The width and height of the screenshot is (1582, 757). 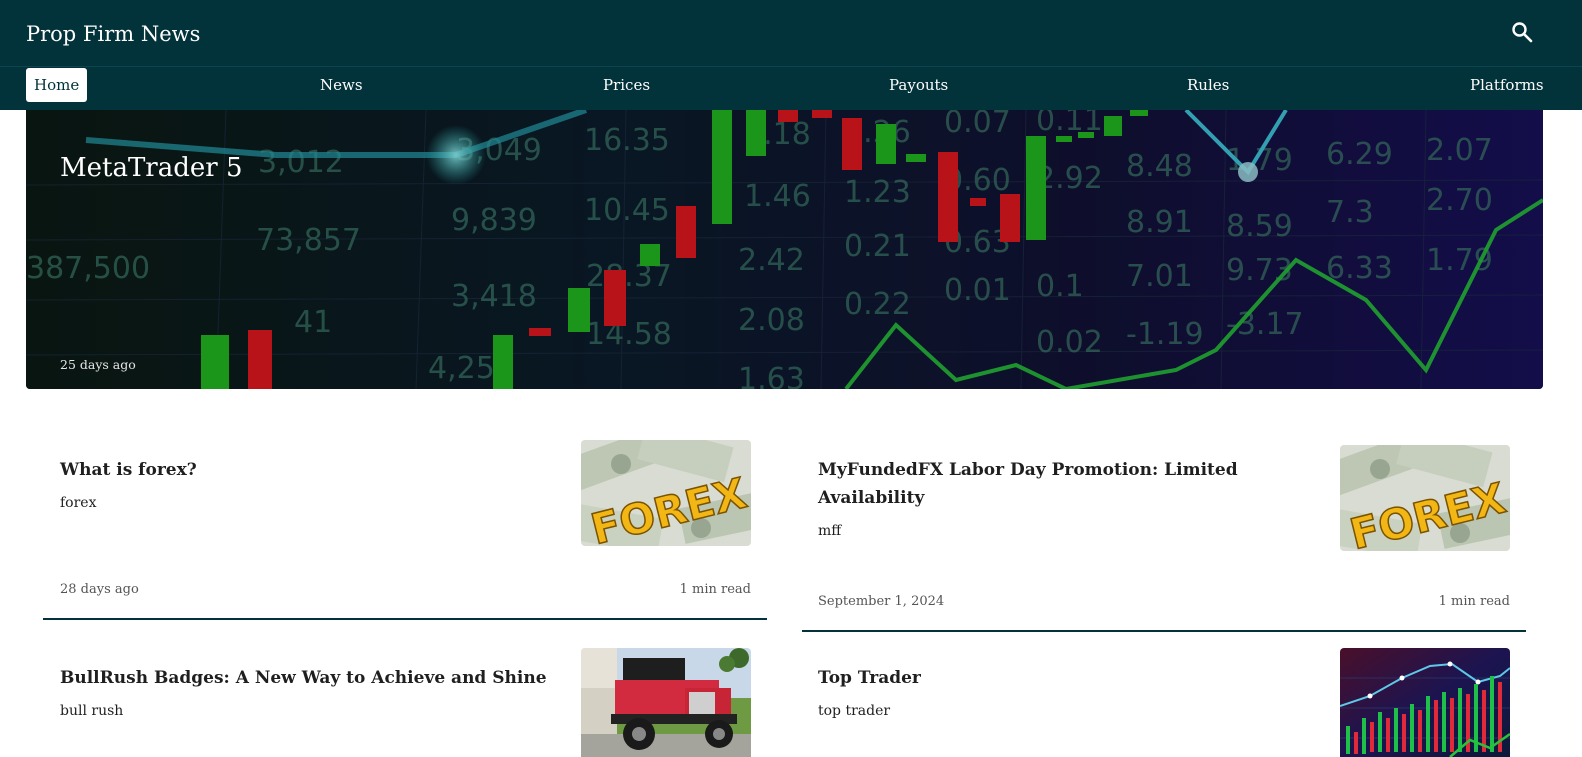 What do you see at coordinates (881, 601) in the screenshot?
I see `article-timestamp: September 1, 2024` at bounding box center [881, 601].